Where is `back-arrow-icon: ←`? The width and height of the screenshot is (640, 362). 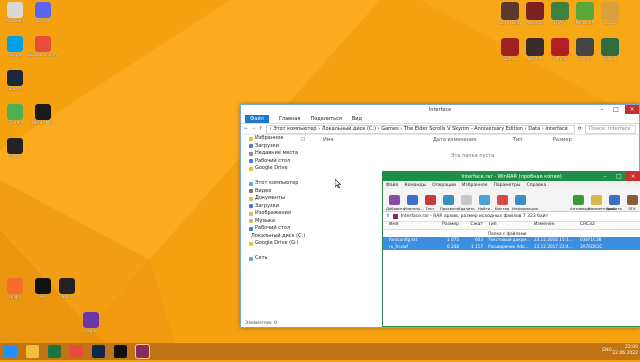
back-arrow-icon: ← is located at coordinates (246, 129).